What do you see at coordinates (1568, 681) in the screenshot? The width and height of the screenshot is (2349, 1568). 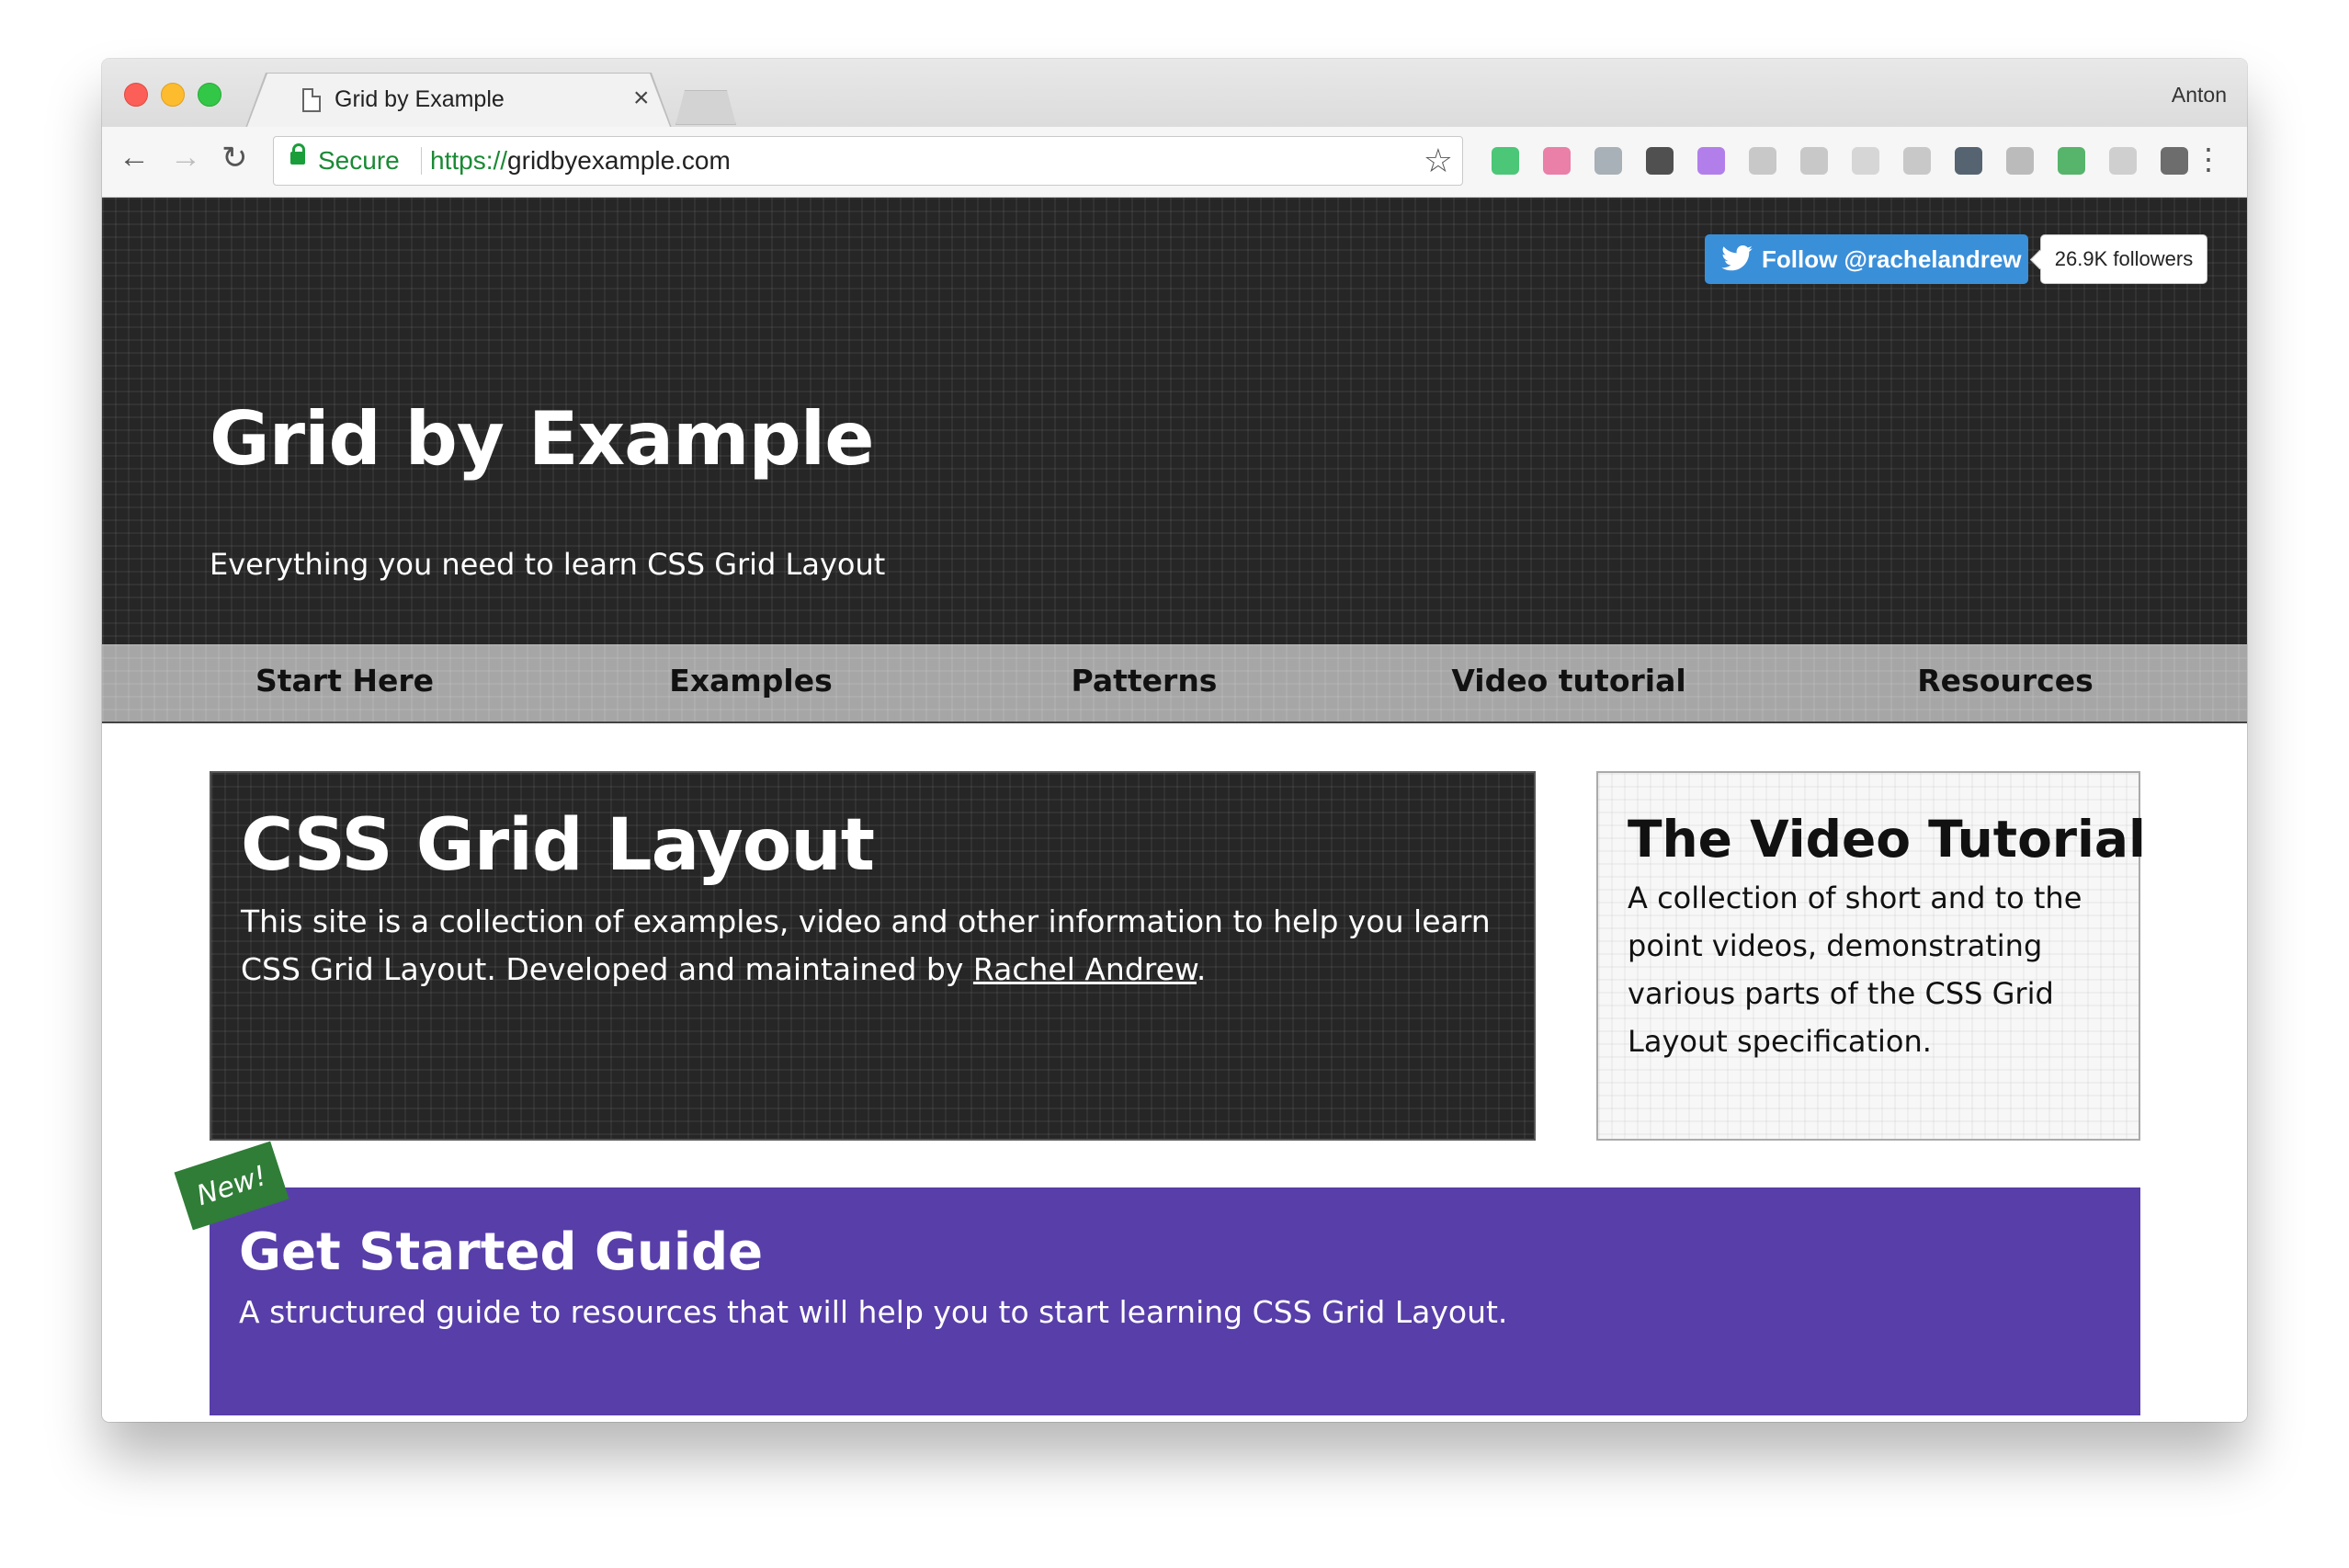 I see `nav-video-tutorial: Video tutorial` at bounding box center [1568, 681].